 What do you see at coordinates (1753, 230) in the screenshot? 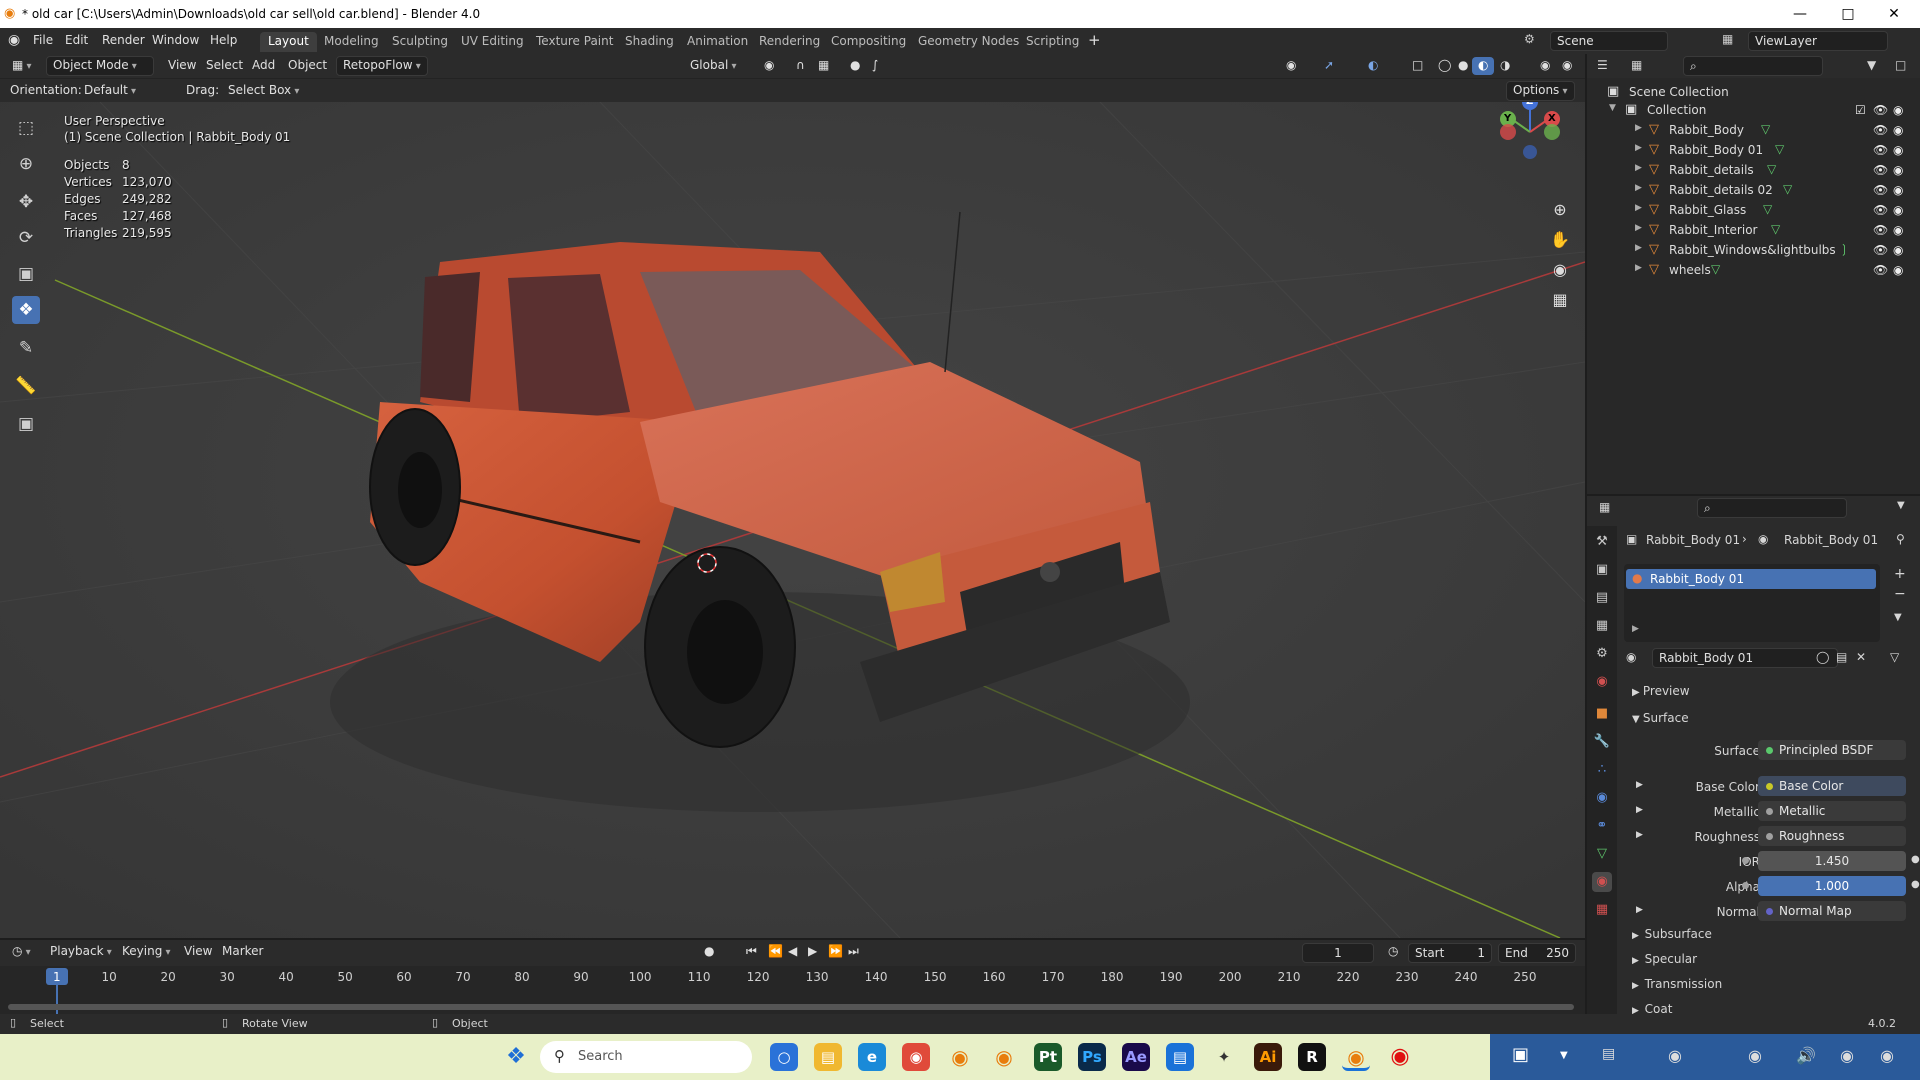
I see `outliner-object-row: ▶ ▽ Rabbit_Interior ▽ 👁 ◉` at bounding box center [1753, 230].